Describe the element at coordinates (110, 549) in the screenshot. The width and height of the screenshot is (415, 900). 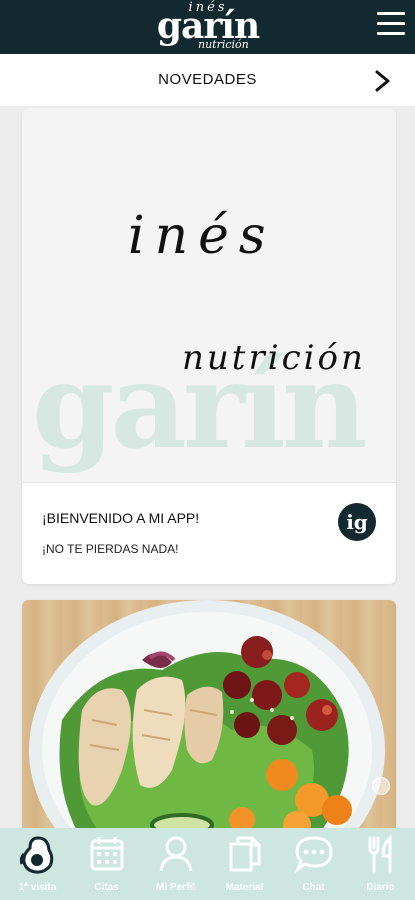
I see `card-subtitle: ¡NO TE PIERDAS NADA!` at that location.